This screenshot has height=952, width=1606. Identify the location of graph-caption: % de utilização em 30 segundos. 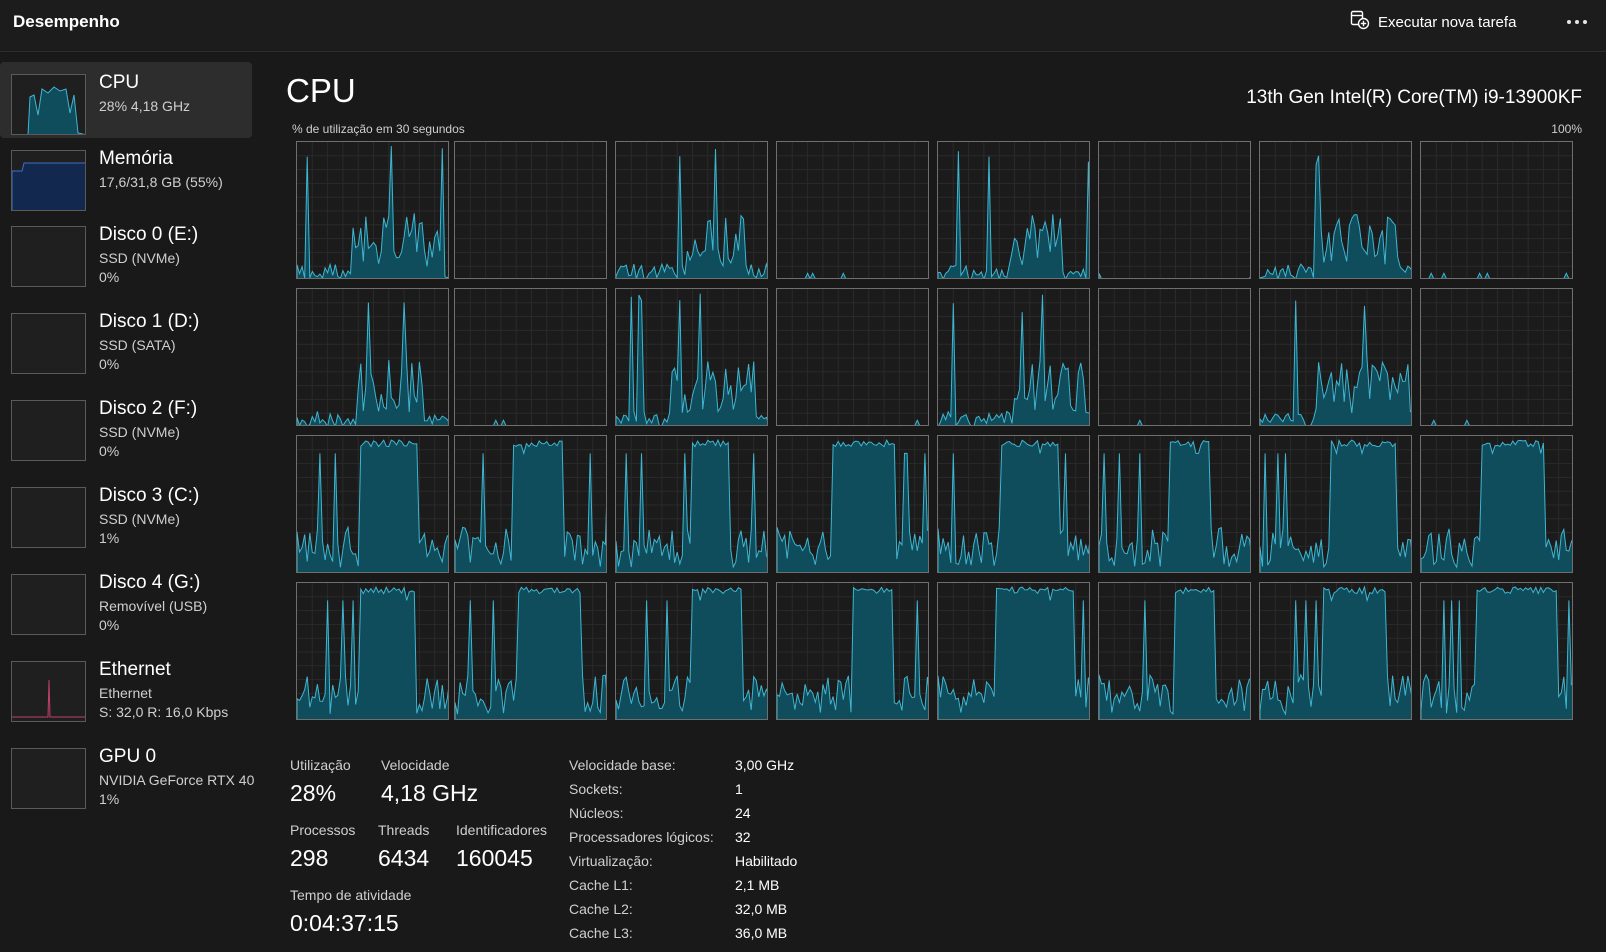
(378, 129).